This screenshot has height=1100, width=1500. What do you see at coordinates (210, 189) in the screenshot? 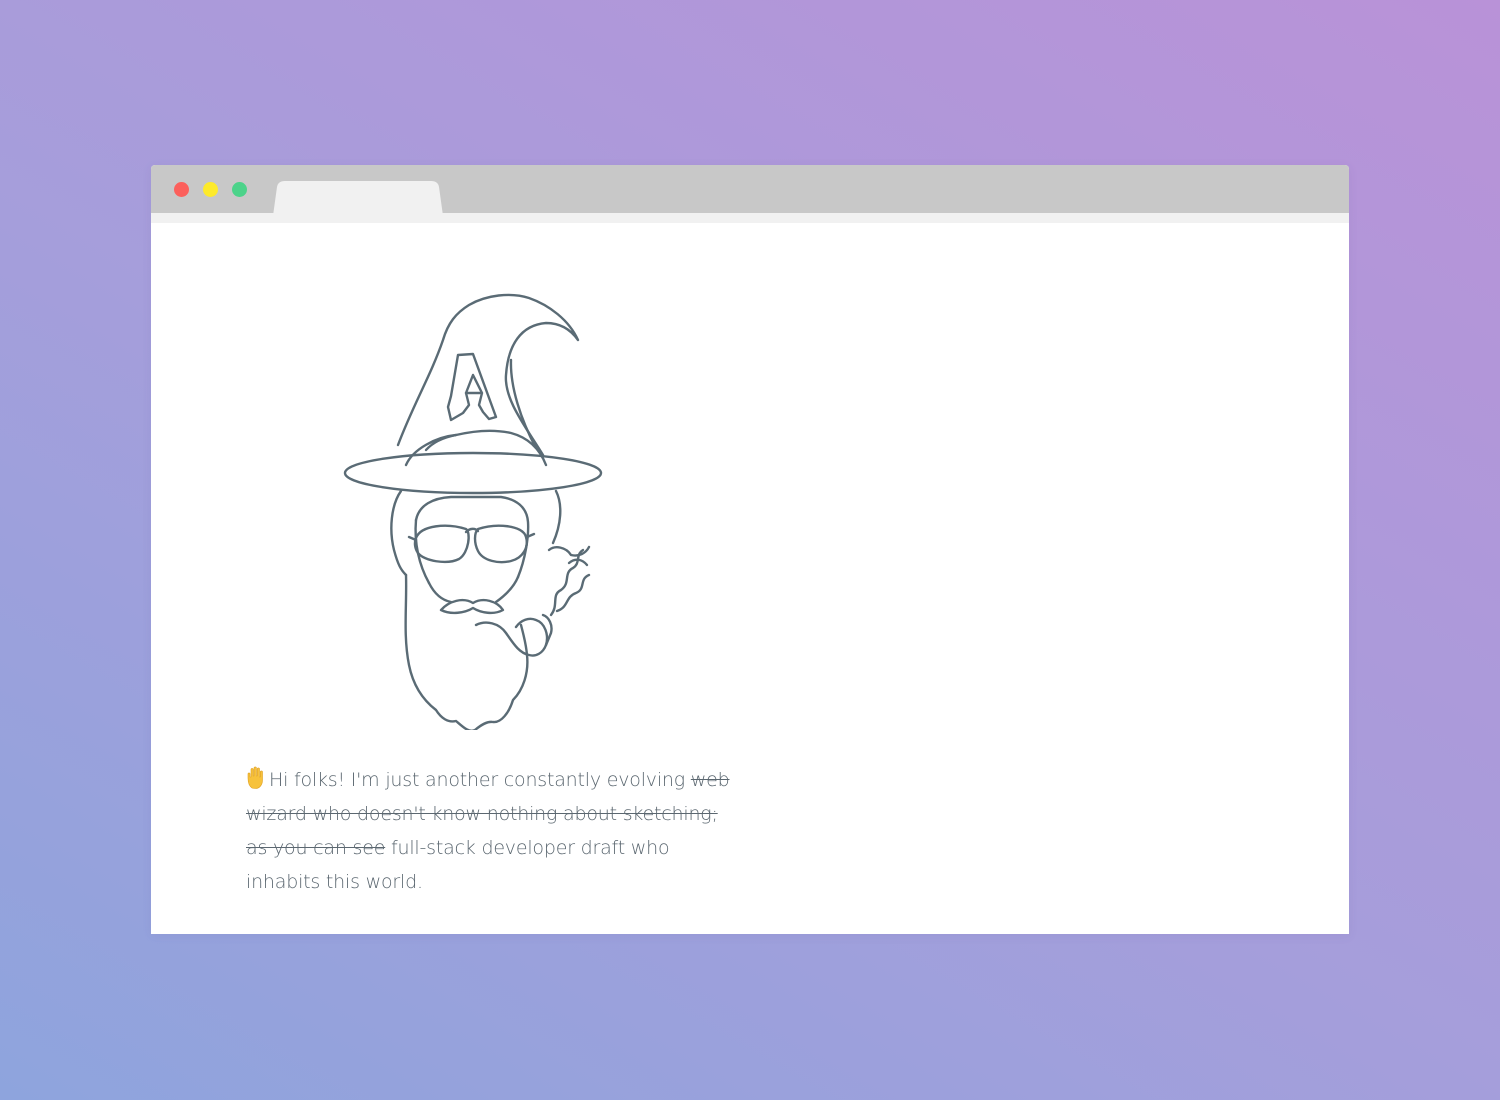
I see `minimize-window-button` at bounding box center [210, 189].